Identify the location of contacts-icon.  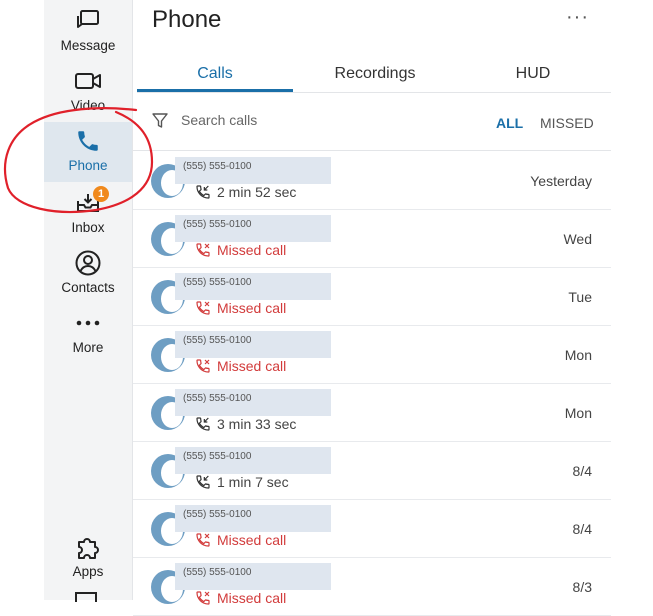
(88, 263).